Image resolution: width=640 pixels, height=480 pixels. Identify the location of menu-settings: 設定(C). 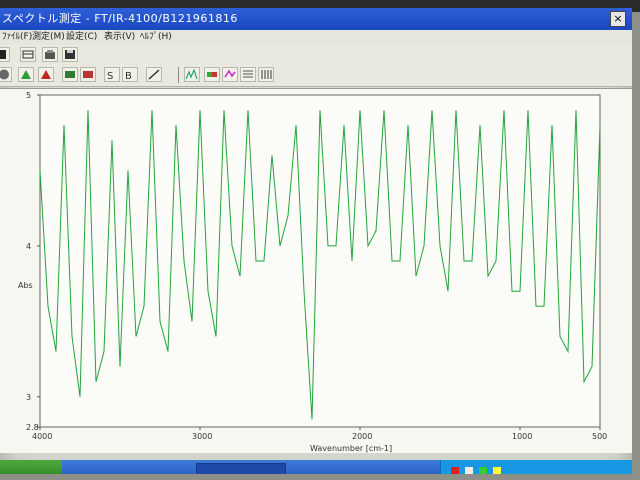
(81, 37).